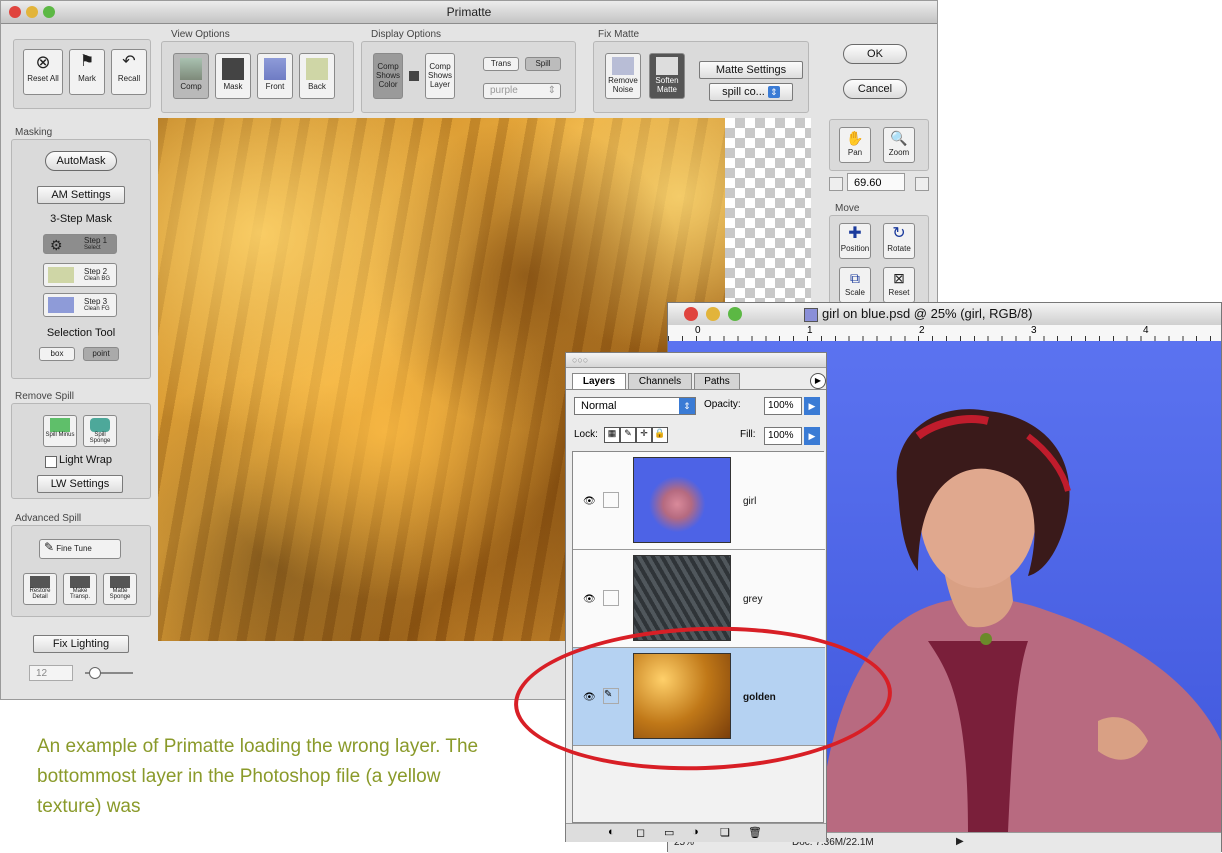  I want to click on new-group-icon: ▭, so click(669, 832).